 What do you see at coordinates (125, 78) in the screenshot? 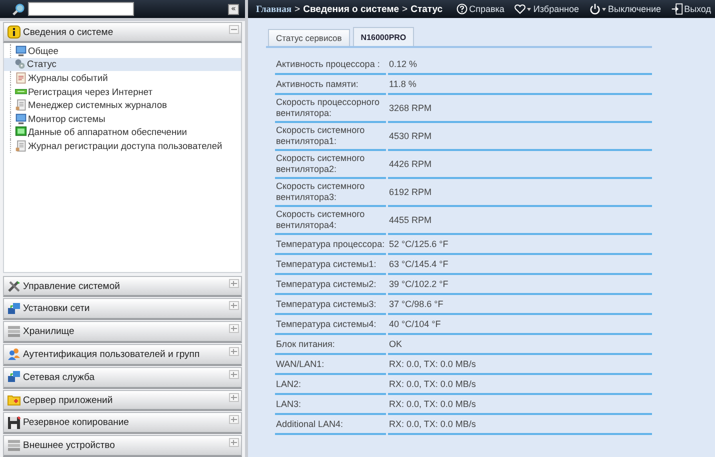
I see `tree-item: Журналы событий` at bounding box center [125, 78].